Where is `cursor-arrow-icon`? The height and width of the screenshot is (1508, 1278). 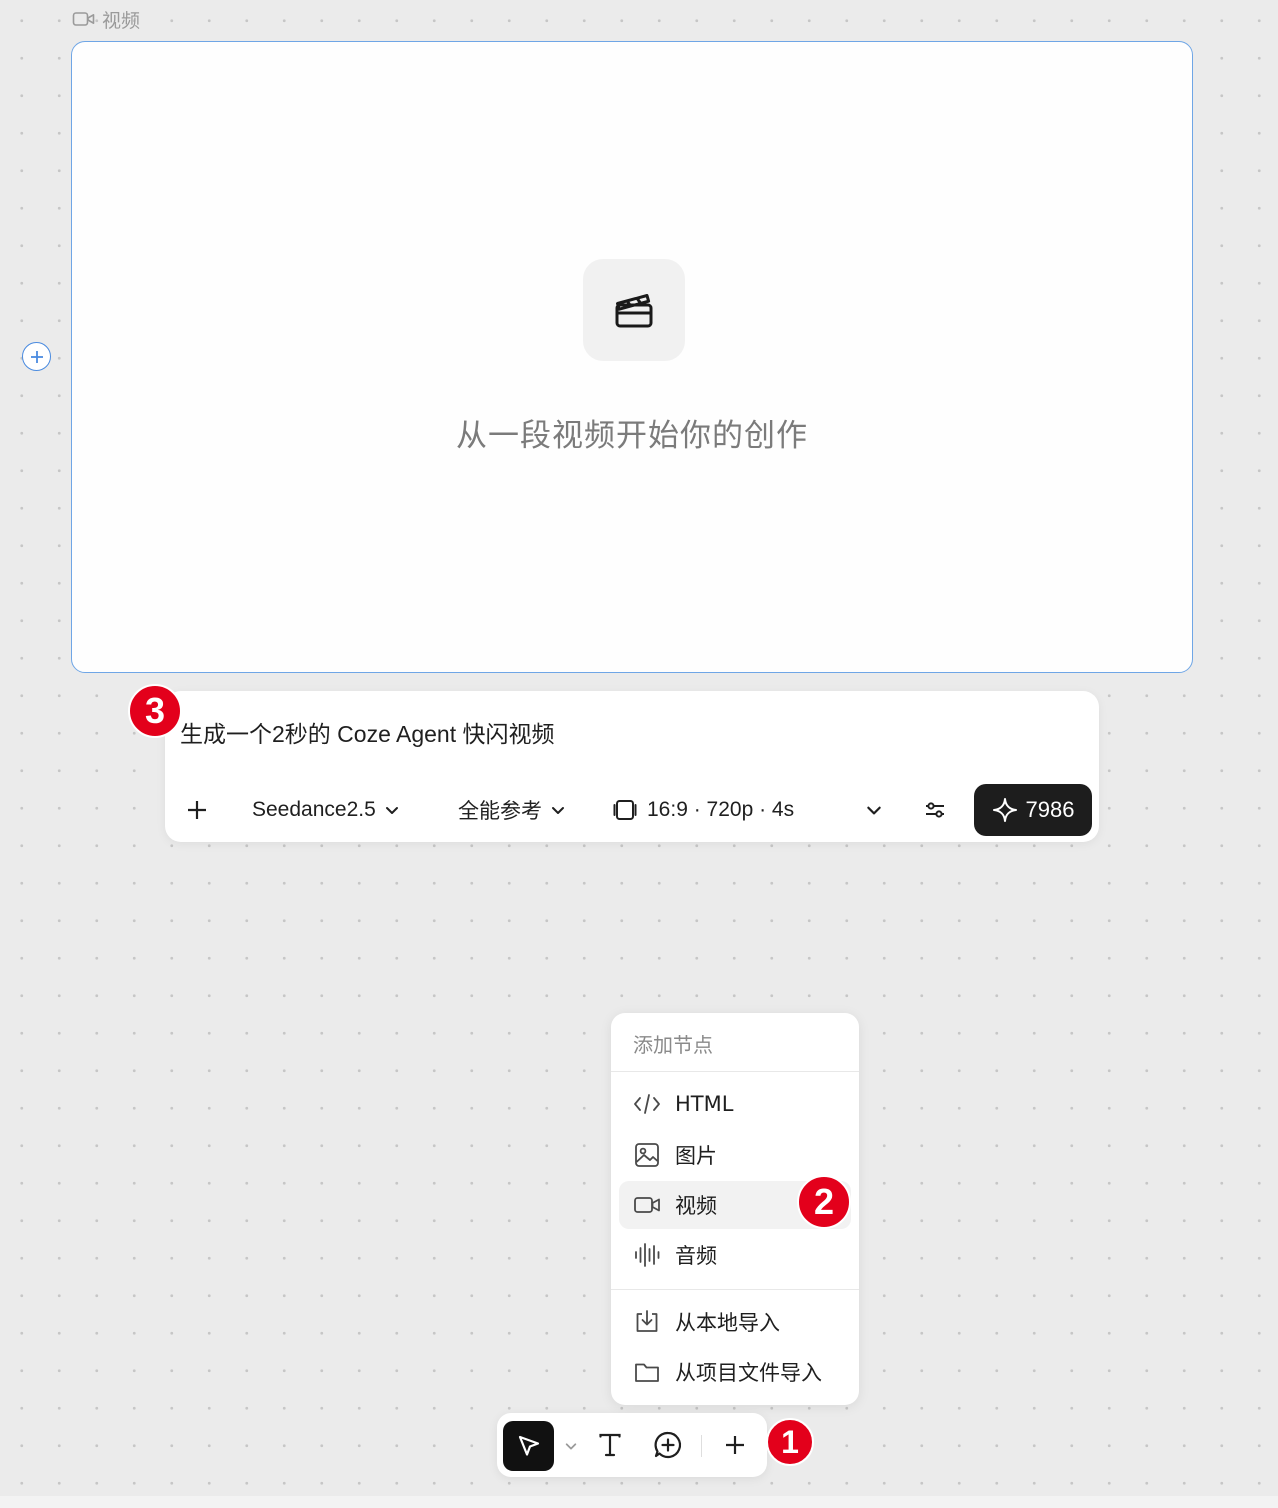
cursor-arrow-icon is located at coordinates (528, 1445).